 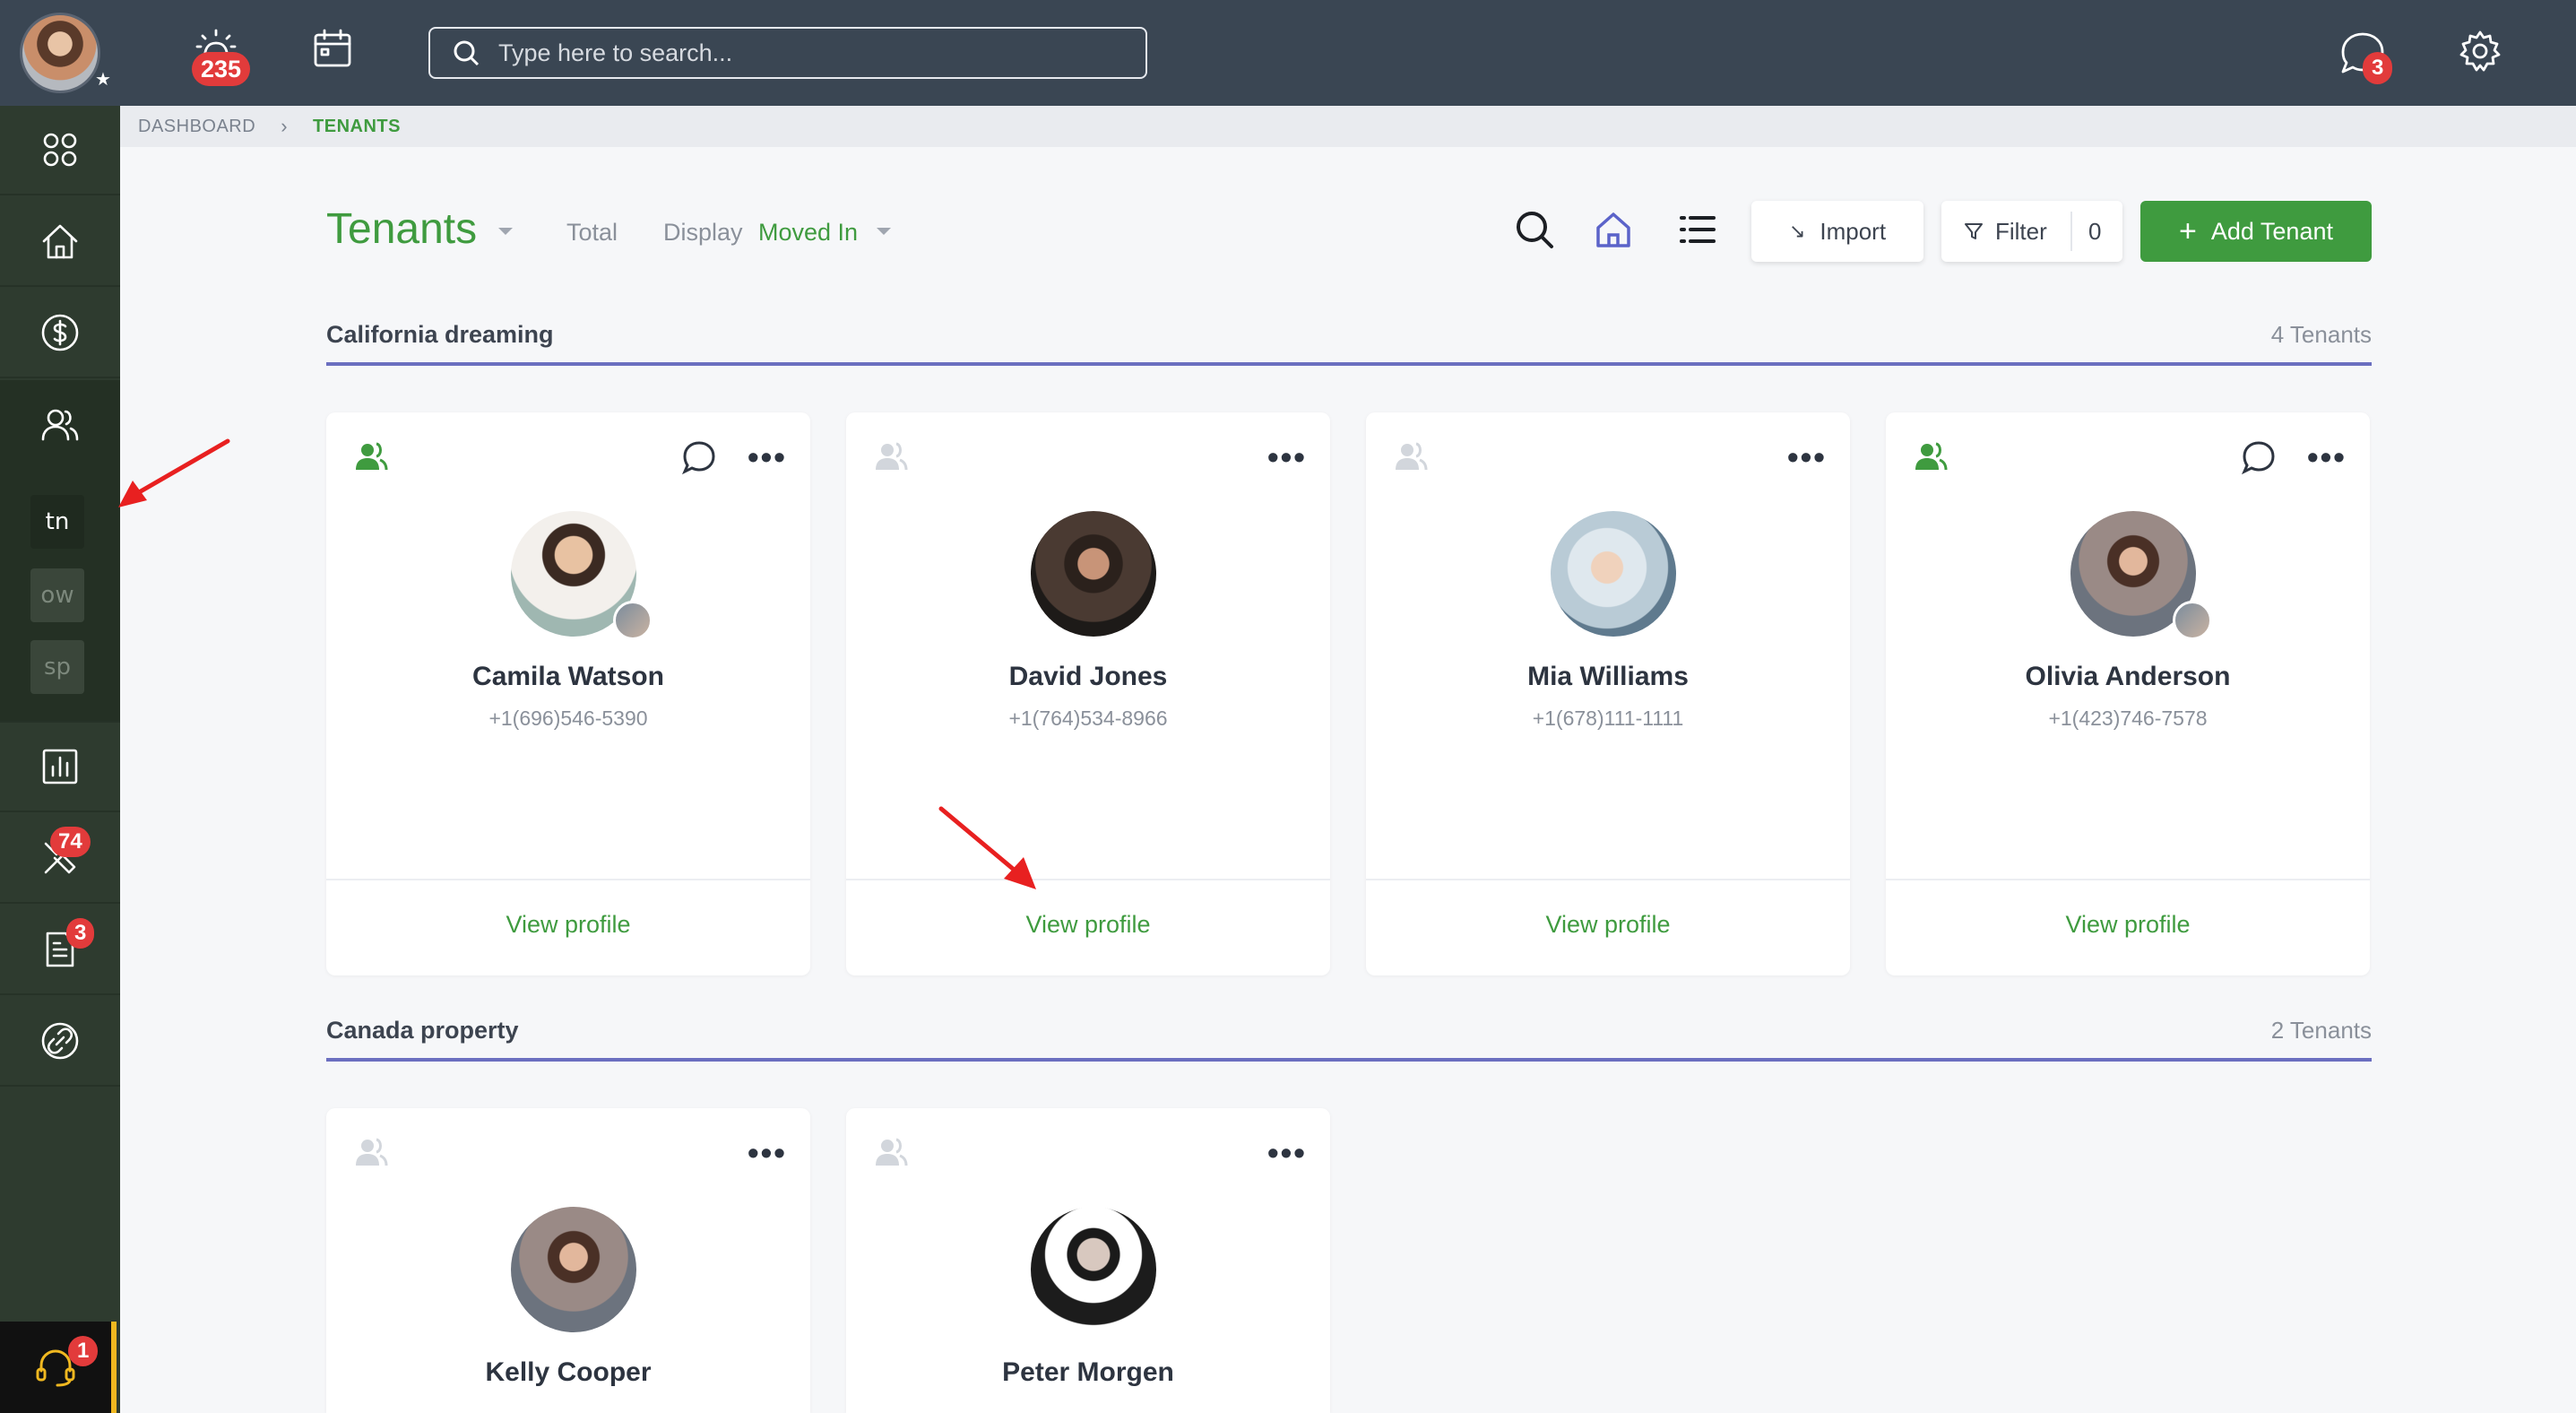 What do you see at coordinates (60, 333) in the screenshot?
I see `sidebar-item-accounting` at bounding box center [60, 333].